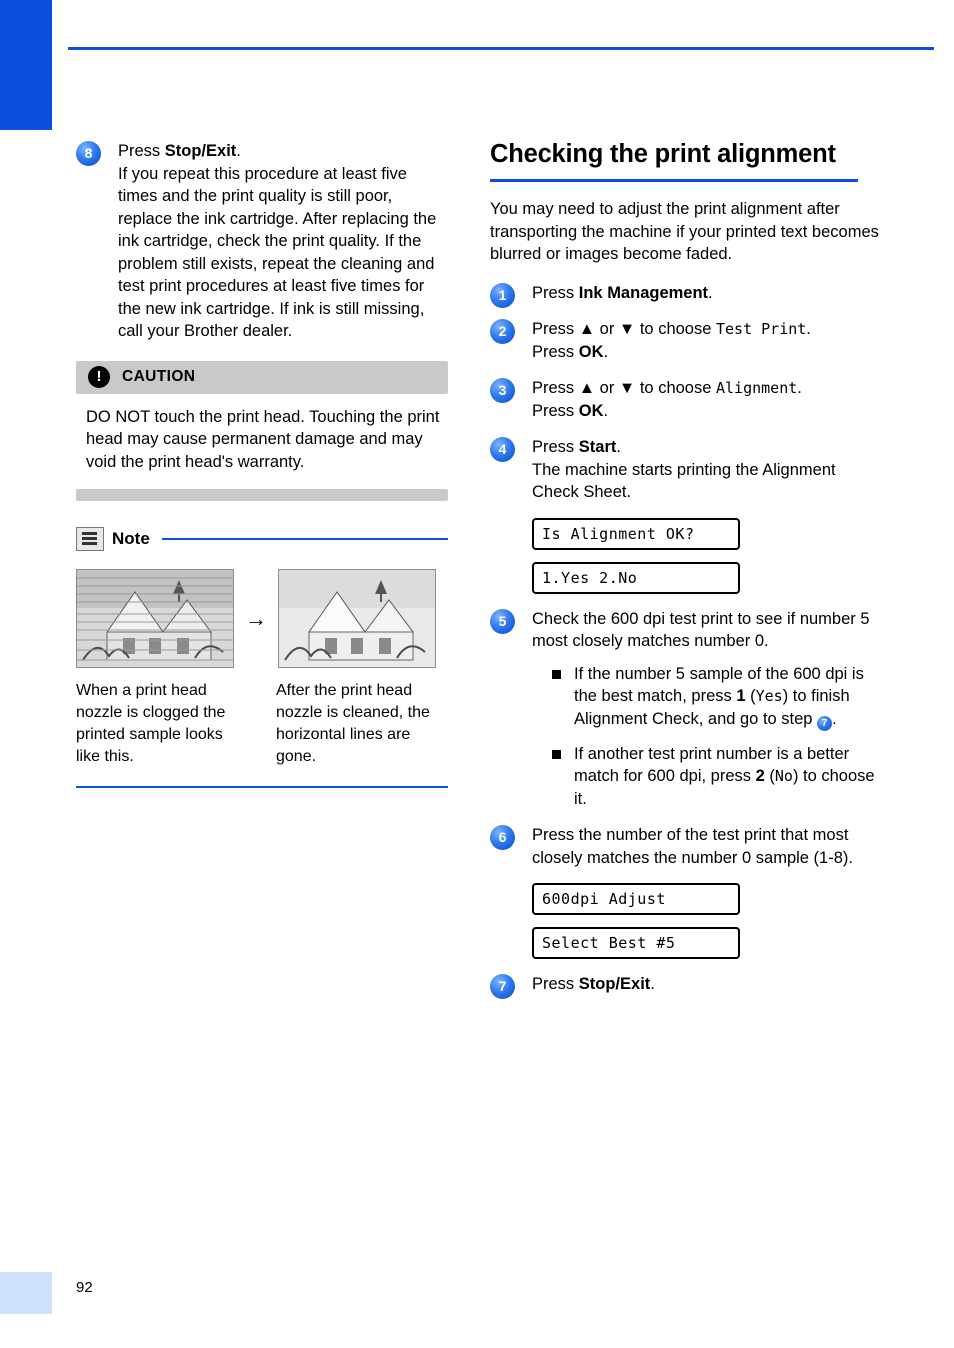 This screenshot has height=1348, width=954. Describe the element at coordinates (652, 984) in the screenshot. I see `step-7-period: .` at that location.